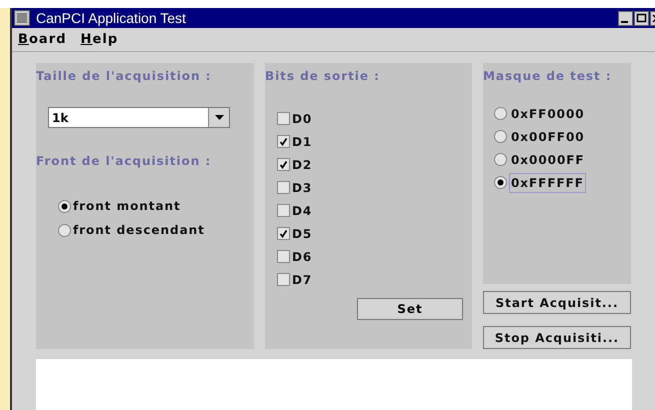  I want to click on size-dropdown: 1k, so click(139, 117).